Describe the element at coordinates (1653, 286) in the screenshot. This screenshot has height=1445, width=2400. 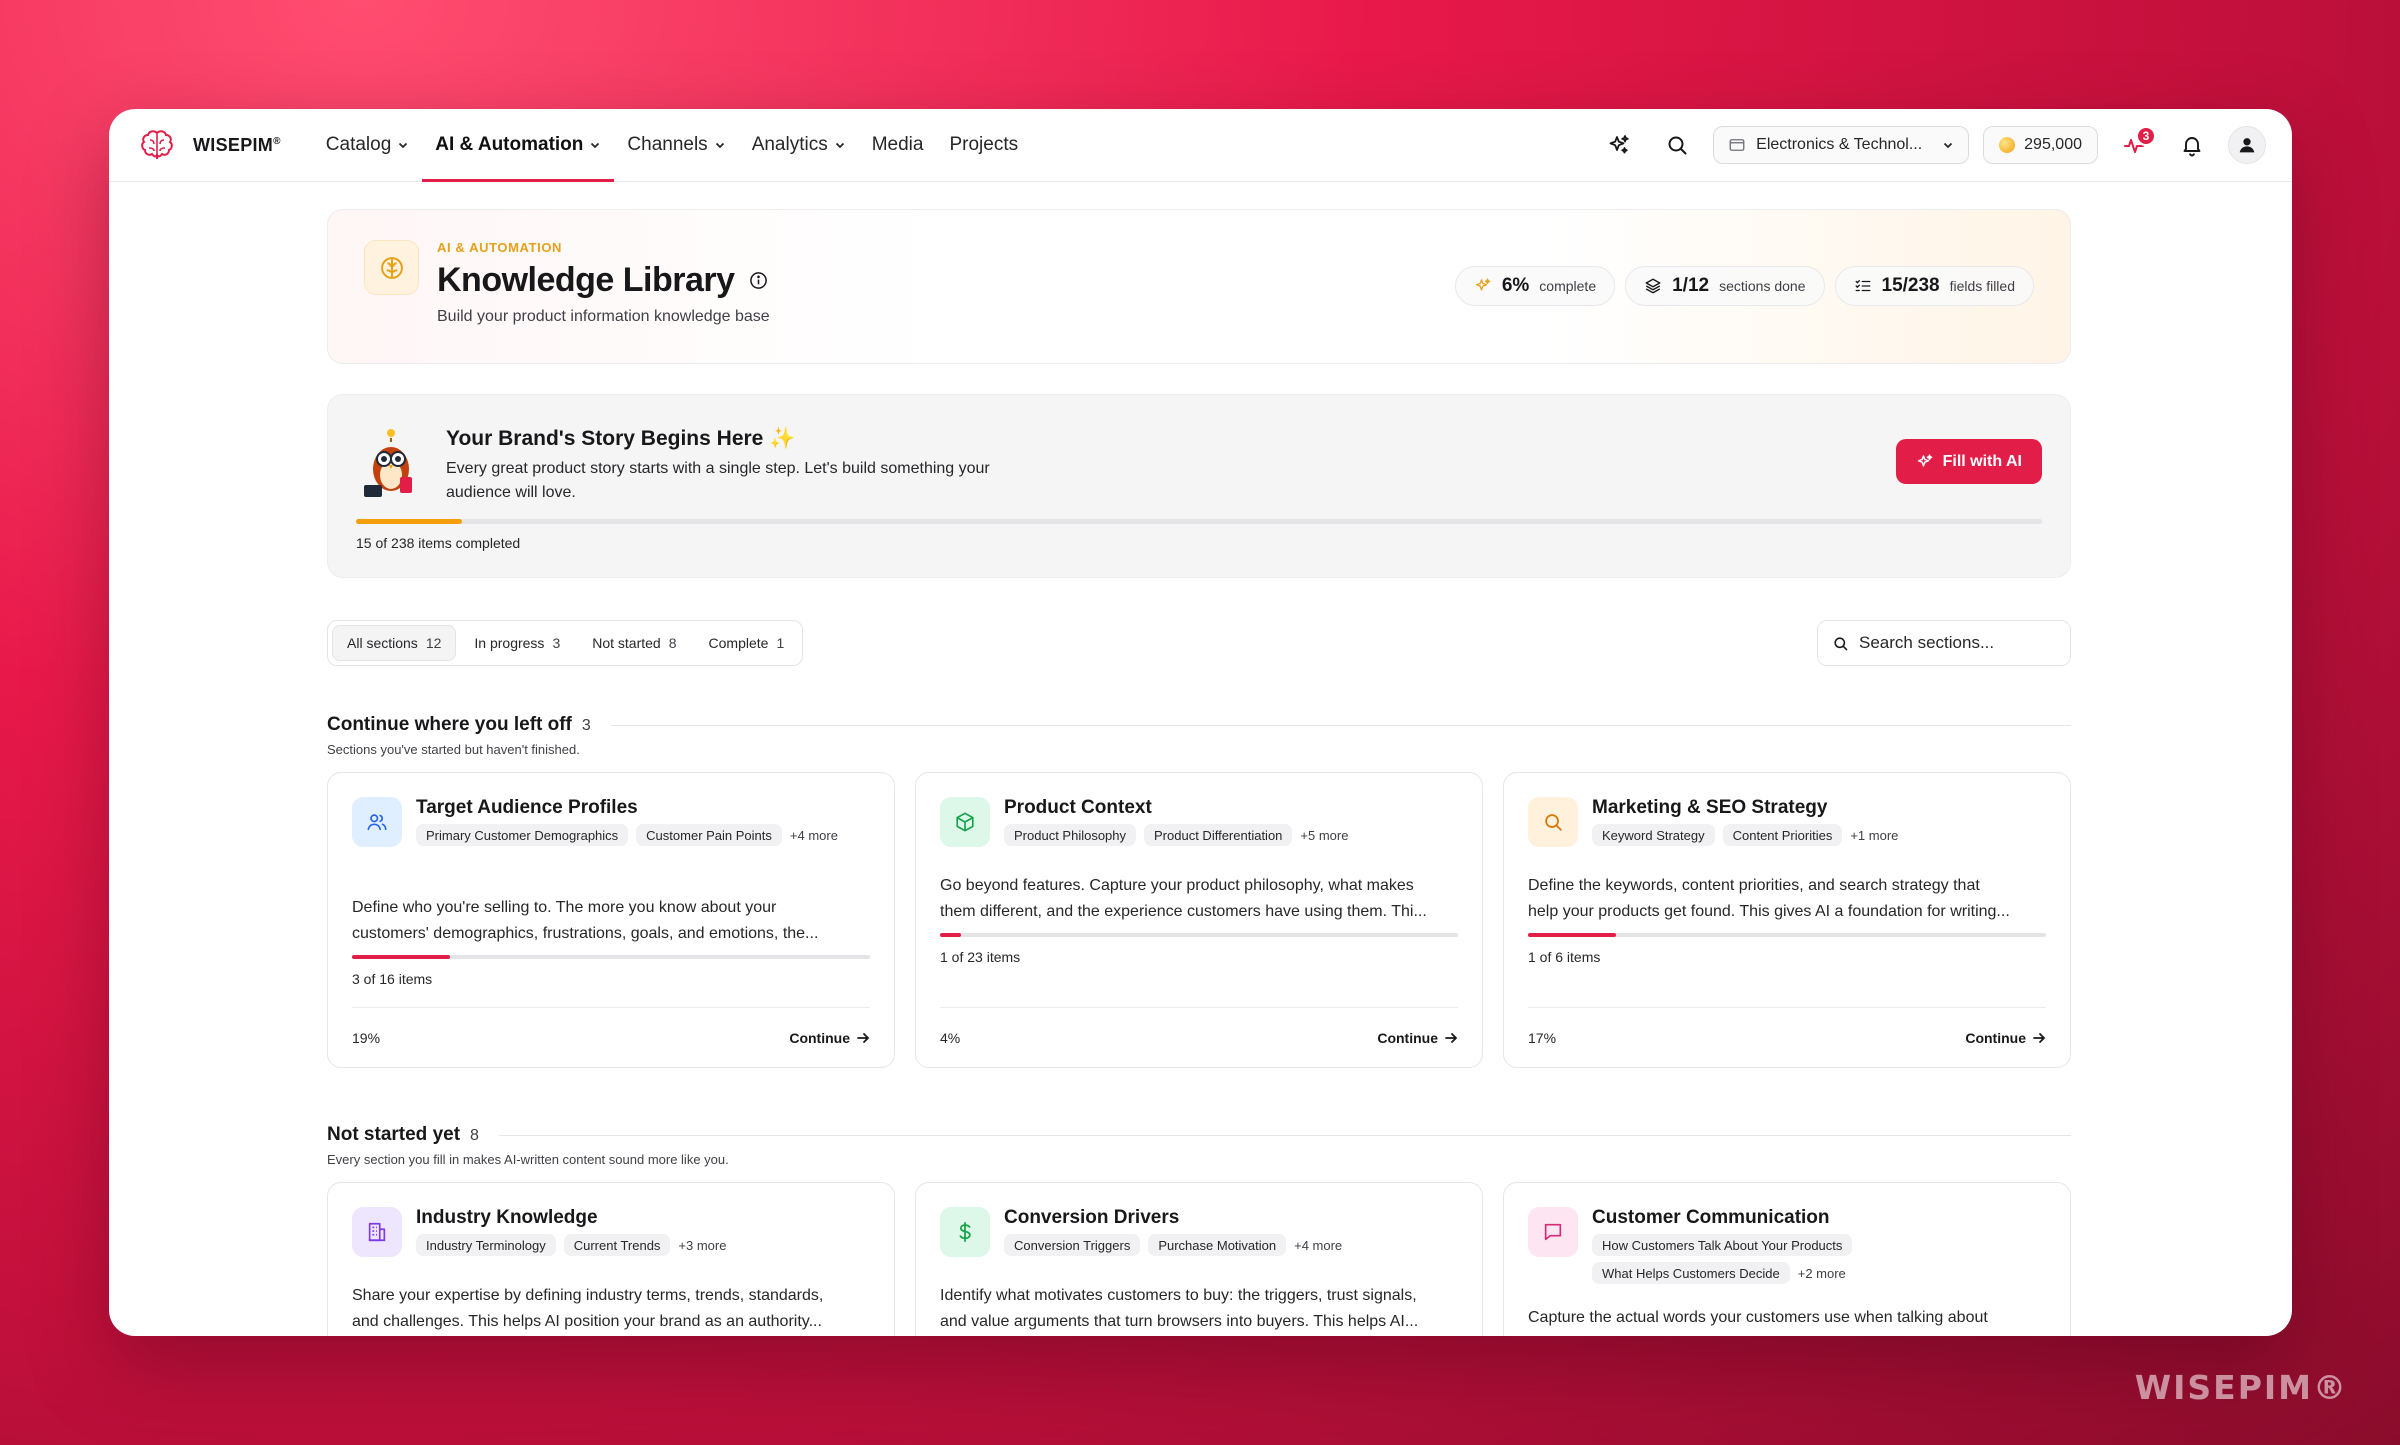
I see `layers-icon` at that location.